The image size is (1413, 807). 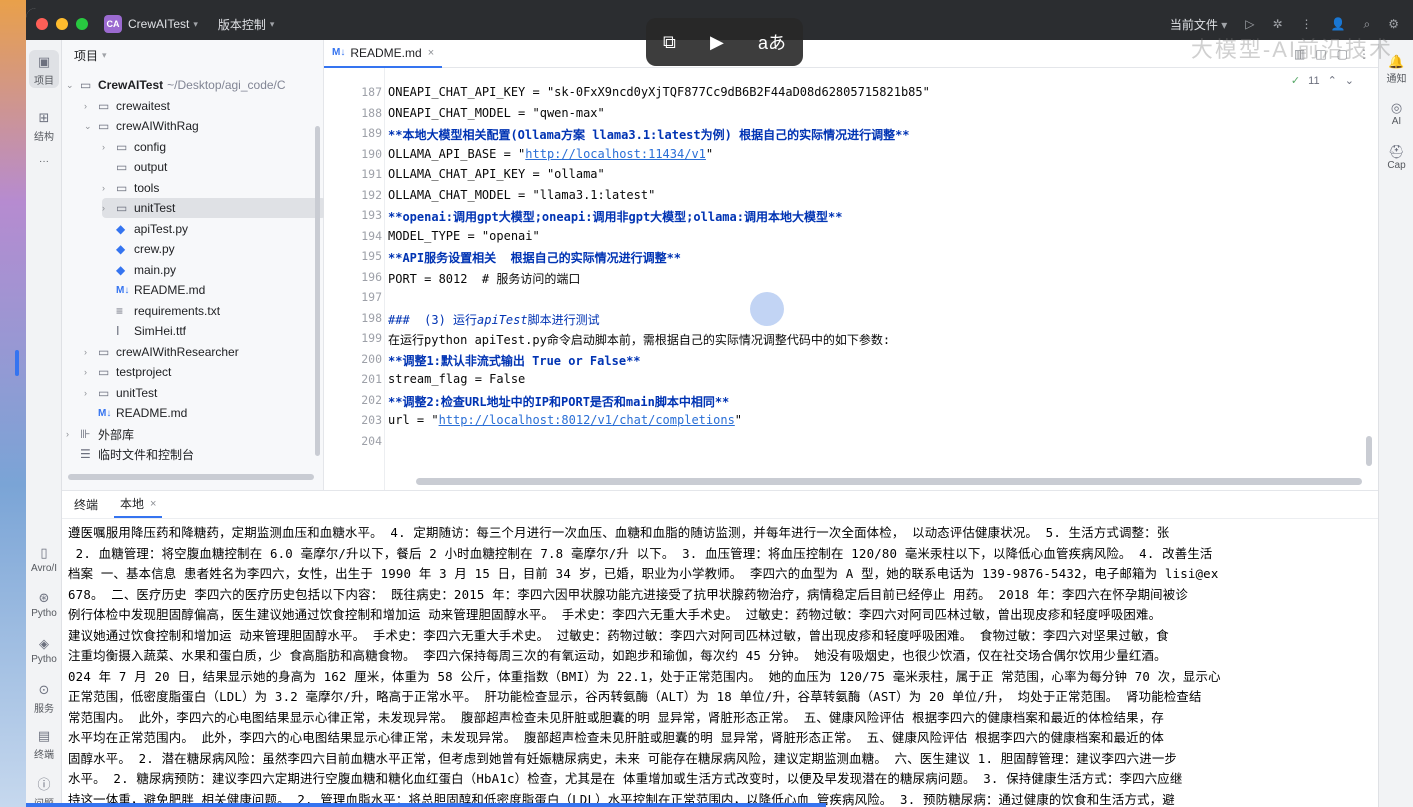 I want to click on minimize-window-button, so click(x=62, y=24).